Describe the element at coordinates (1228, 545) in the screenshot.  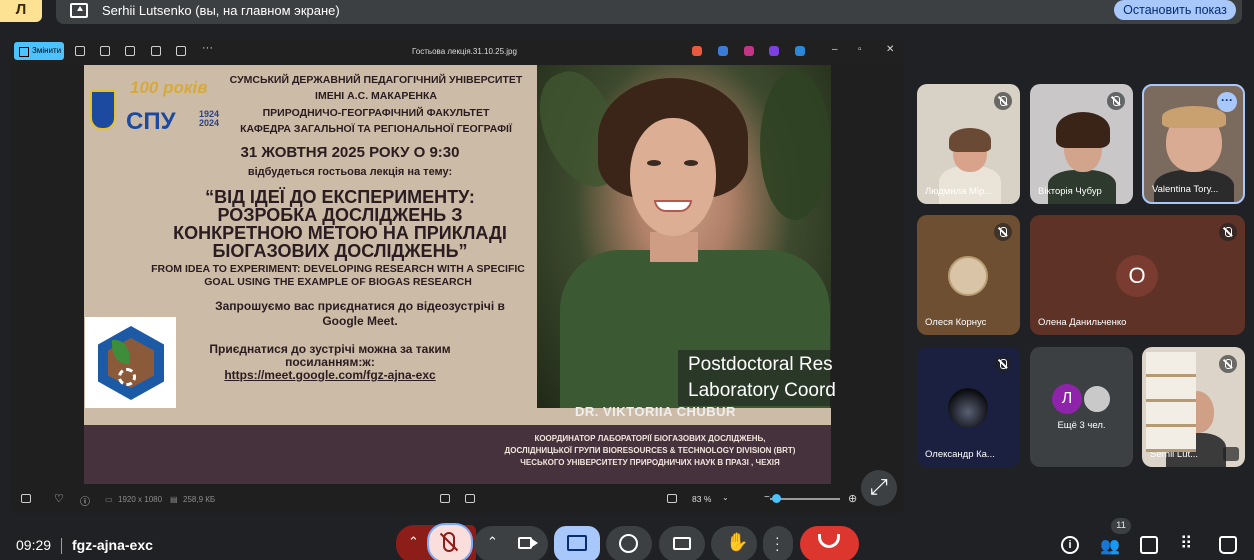
I see `host-controls-lock-icon` at that location.